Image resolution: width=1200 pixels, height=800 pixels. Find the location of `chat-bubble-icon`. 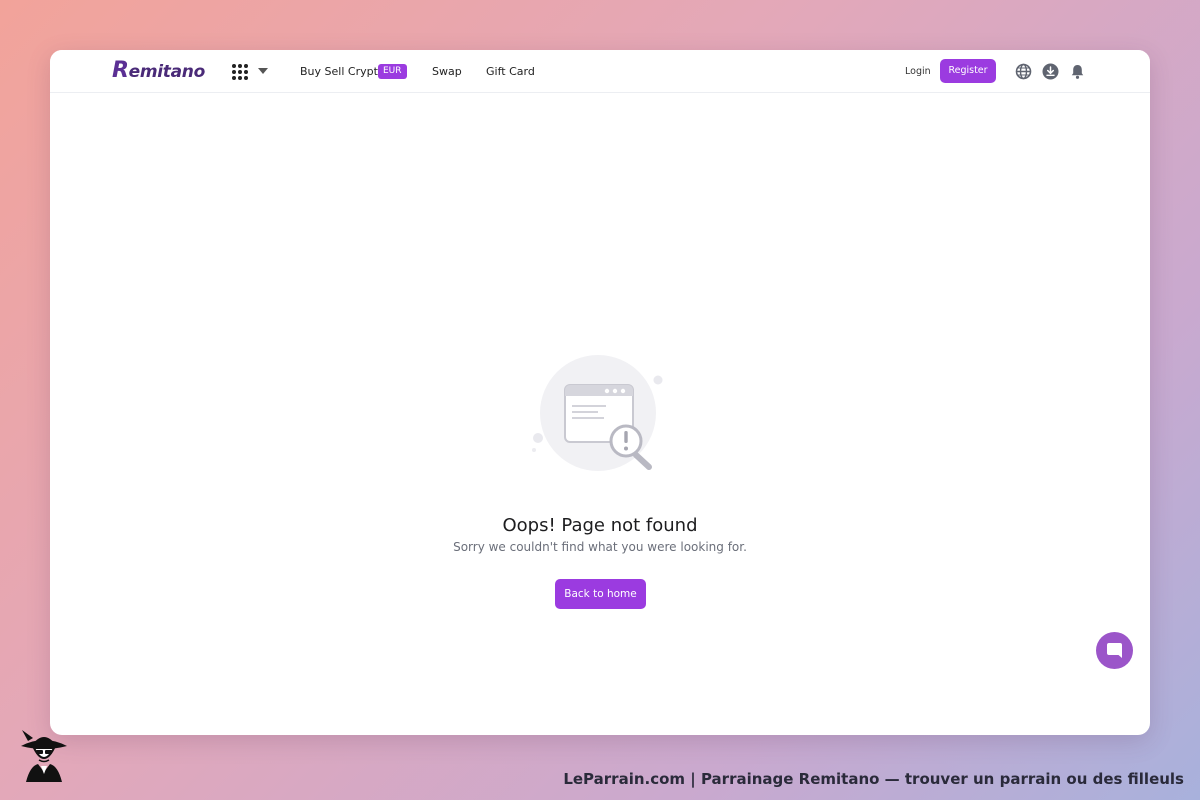

chat-bubble-icon is located at coordinates (1114, 650).